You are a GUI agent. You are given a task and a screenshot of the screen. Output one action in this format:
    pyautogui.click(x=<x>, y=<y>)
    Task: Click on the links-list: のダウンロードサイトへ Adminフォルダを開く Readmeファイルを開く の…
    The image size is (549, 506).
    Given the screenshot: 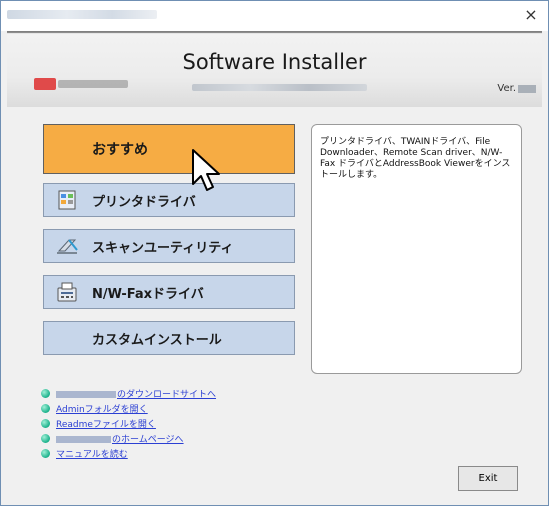 What is the action you would take?
    pyautogui.click(x=128, y=423)
    